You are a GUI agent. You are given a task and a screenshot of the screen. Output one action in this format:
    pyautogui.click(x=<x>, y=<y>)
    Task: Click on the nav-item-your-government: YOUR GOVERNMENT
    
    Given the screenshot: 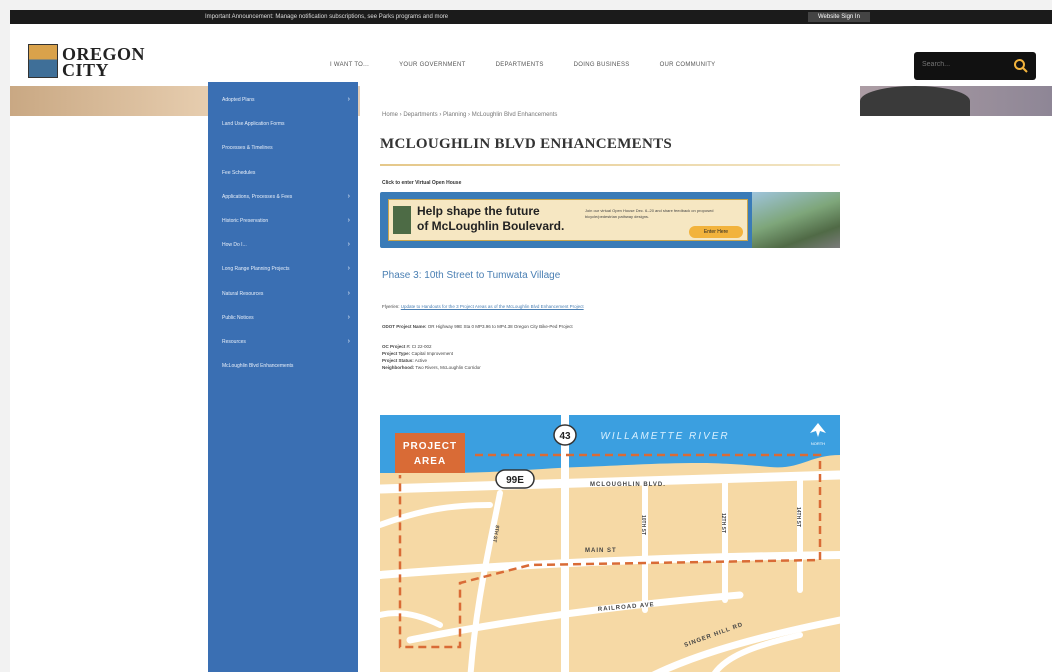 What is the action you would take?
    pyautogui.click(x=432, y=65)
    